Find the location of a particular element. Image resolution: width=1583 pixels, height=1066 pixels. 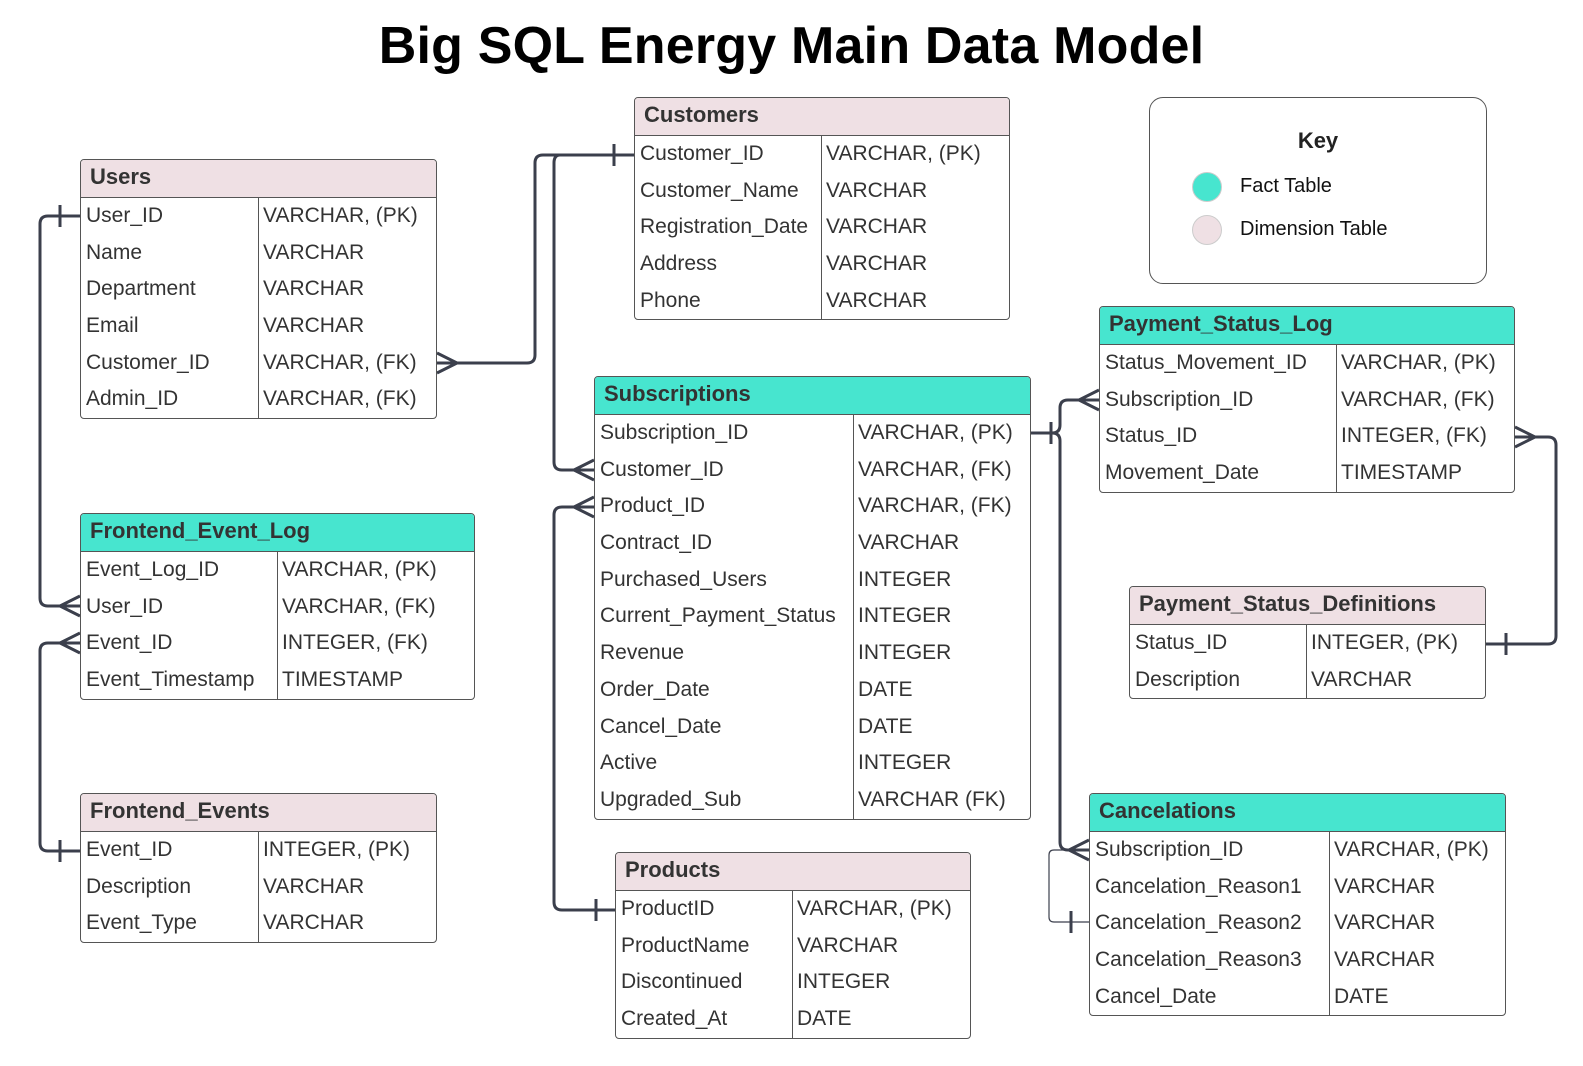

column-name: Address is located at coordinates (679, 264).